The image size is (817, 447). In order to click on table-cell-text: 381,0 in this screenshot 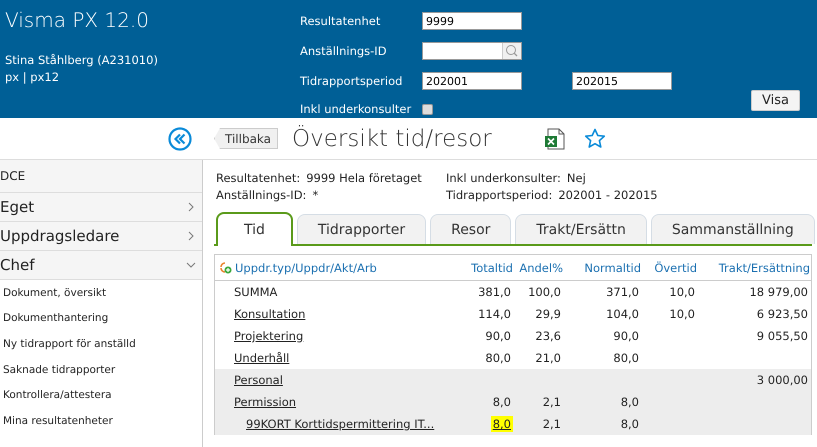, I will do `click(495, 292)`.